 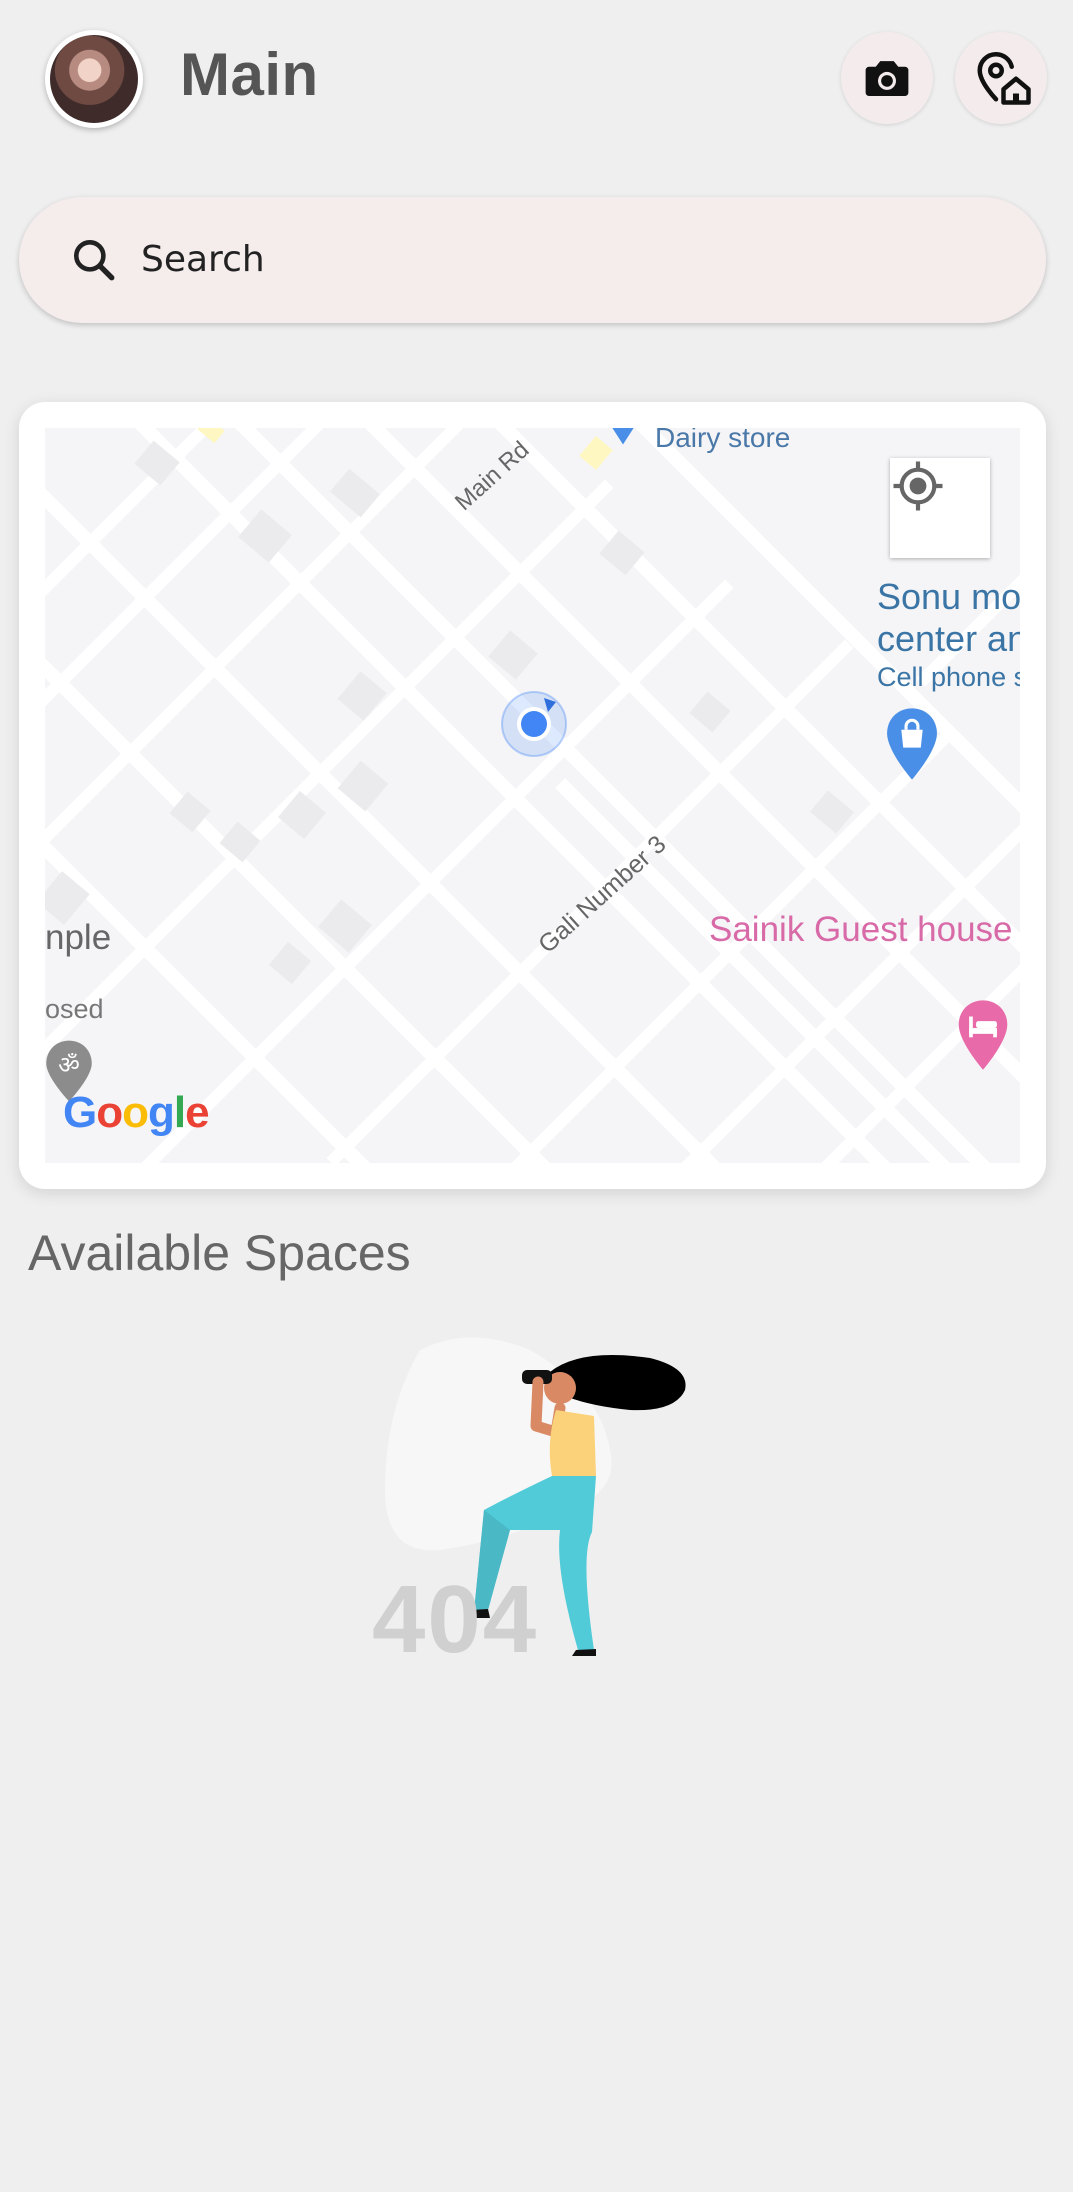 I want to click on poi-marker-icon, so click(x=623, y=436).